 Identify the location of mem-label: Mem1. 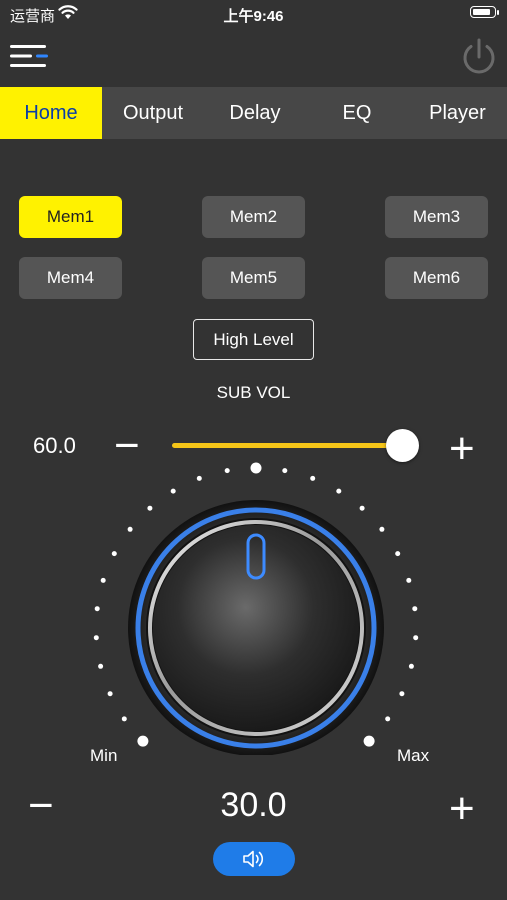
(70, 216).